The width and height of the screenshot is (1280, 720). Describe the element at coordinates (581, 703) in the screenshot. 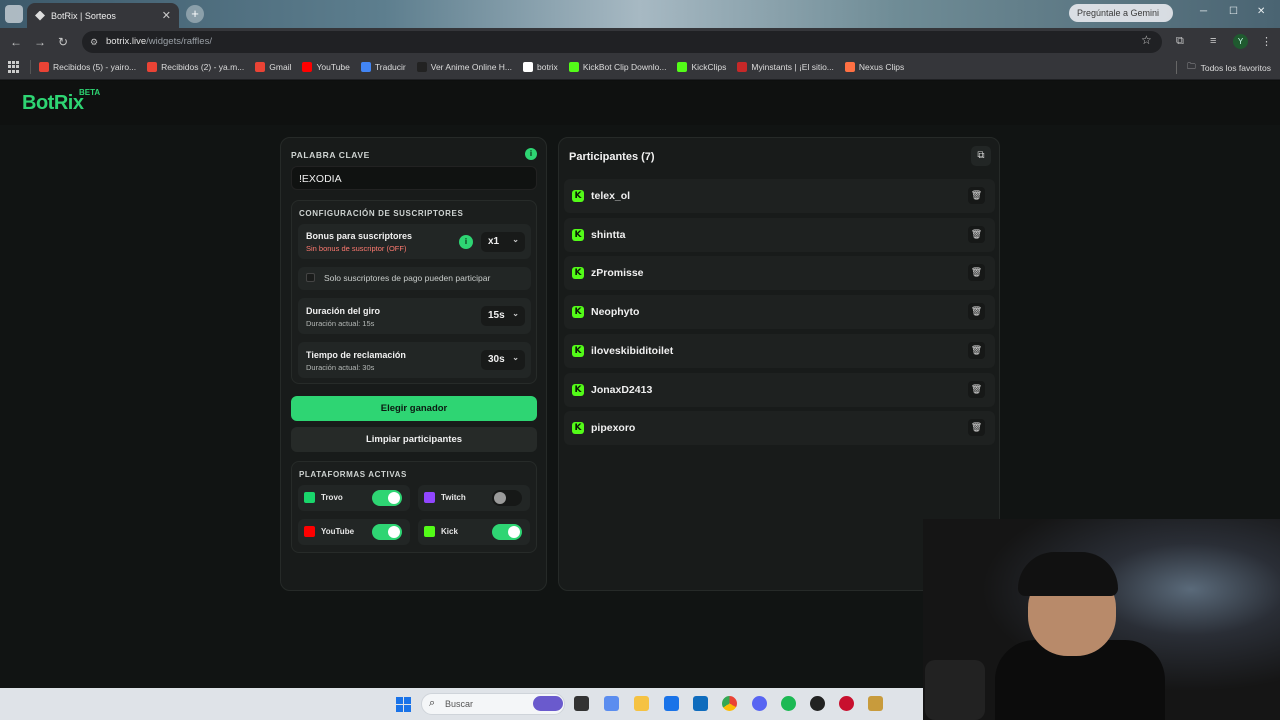

I see `task-view-icon` at that location.